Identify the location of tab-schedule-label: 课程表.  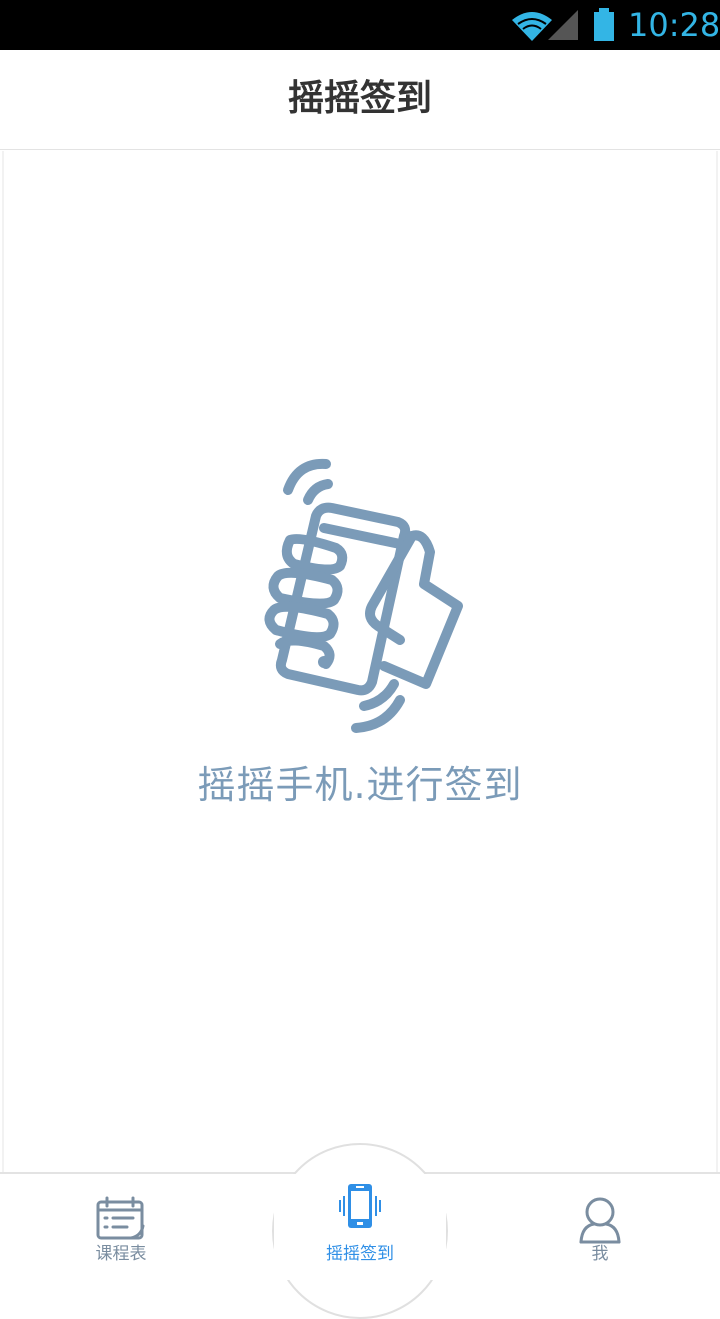
(121, 1254).